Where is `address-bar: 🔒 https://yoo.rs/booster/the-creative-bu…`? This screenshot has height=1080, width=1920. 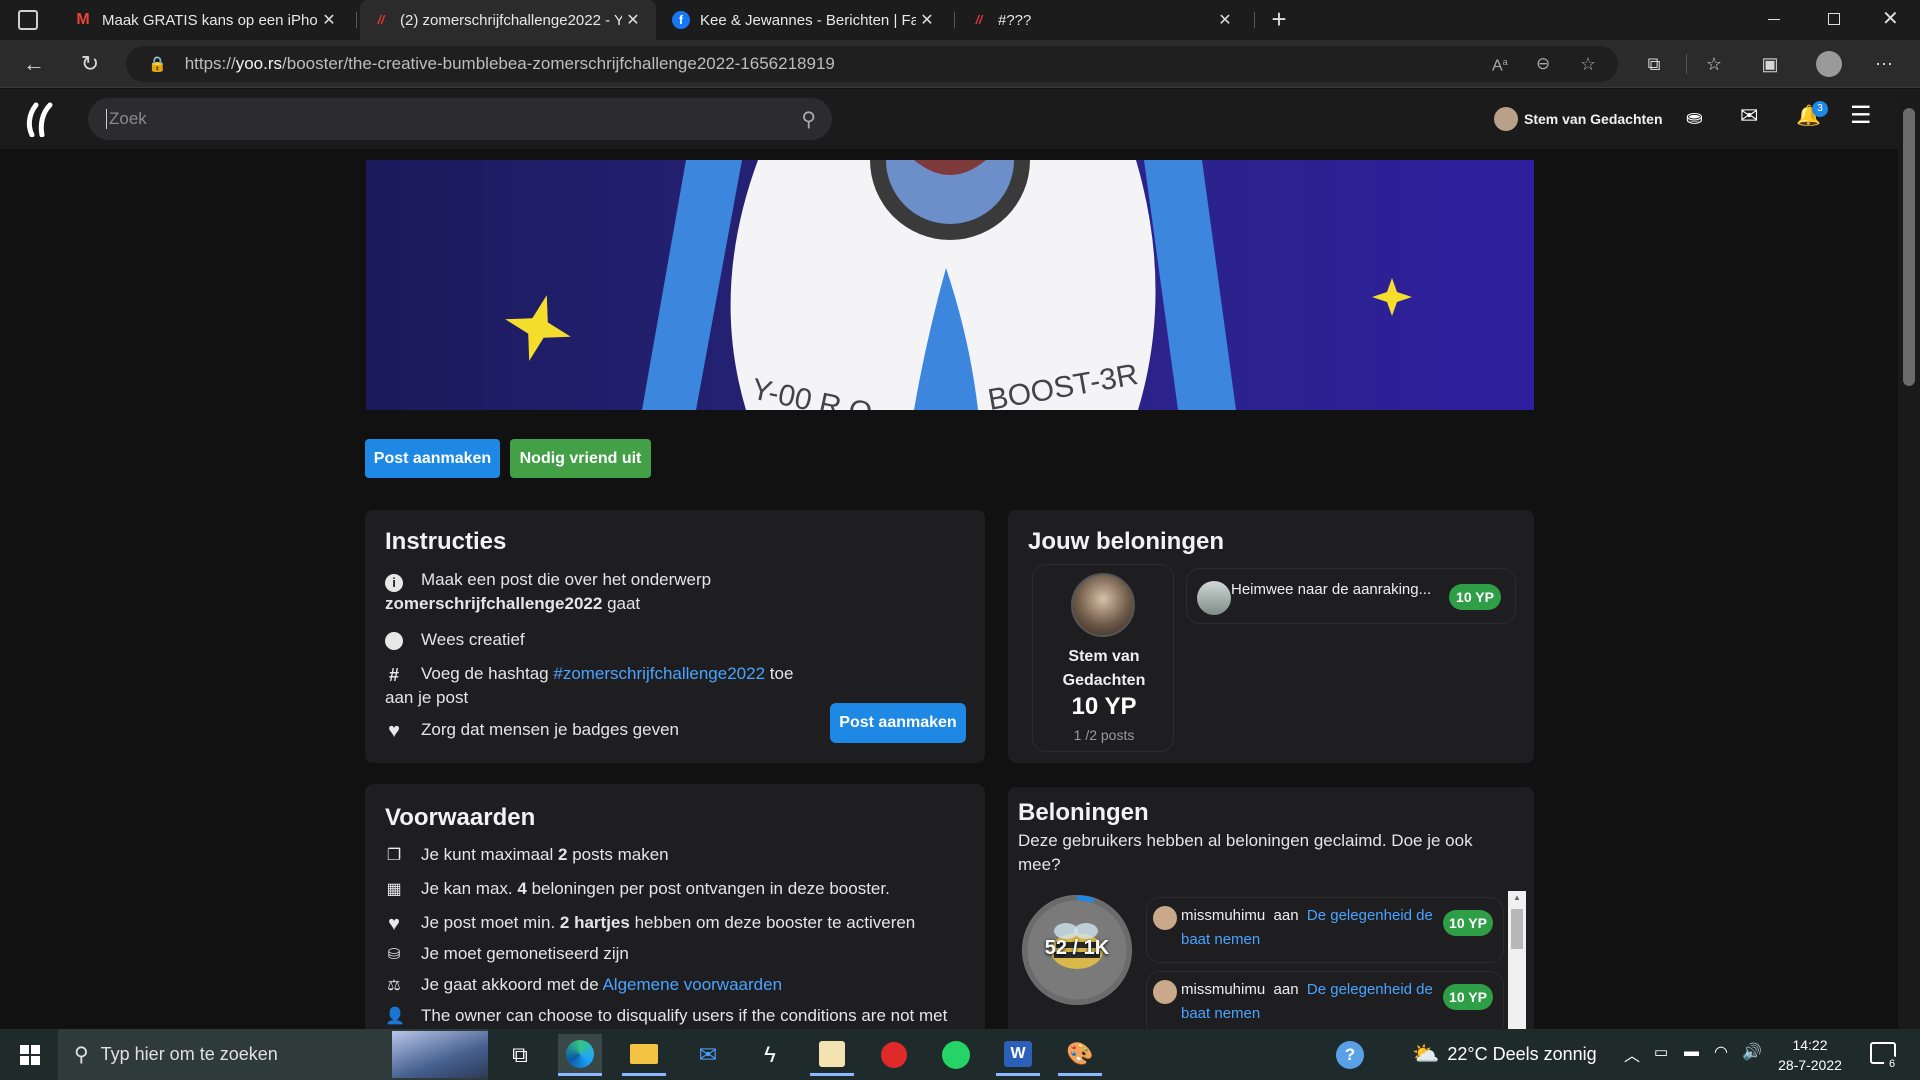
address-bar: 🔒 https://yoo.rs/booster/the-creative-bu… is located at coordinates (872, 64).